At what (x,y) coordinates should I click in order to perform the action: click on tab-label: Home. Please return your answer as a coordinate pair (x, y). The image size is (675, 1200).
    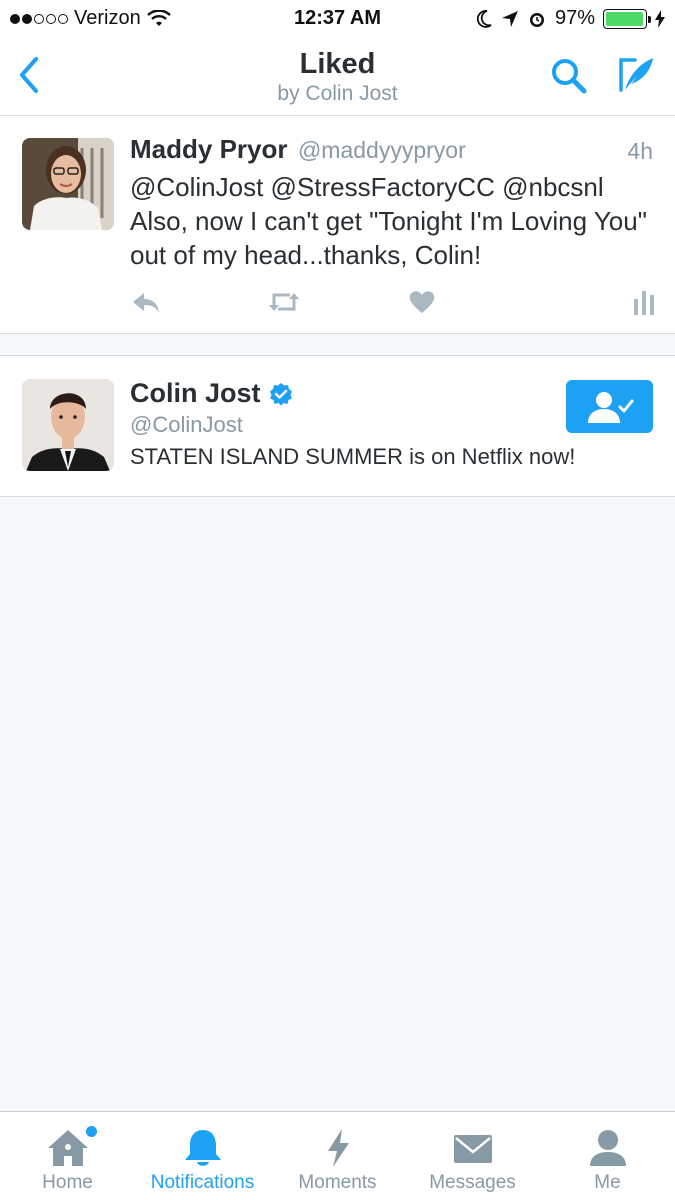
    Looking at the image, I should click on (67, 1182).